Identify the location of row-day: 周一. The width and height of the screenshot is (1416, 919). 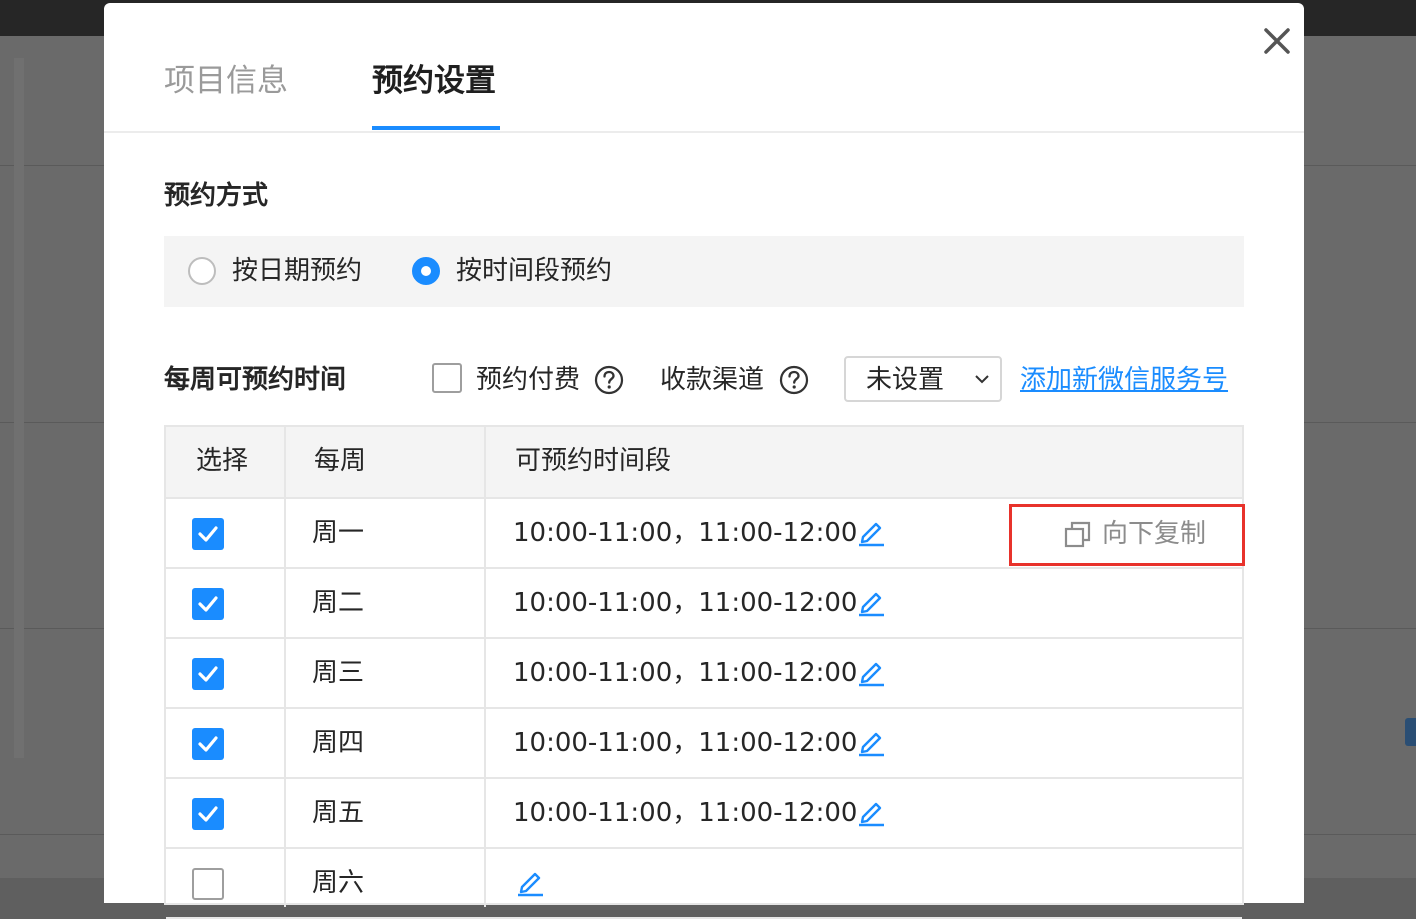
(338, 533).